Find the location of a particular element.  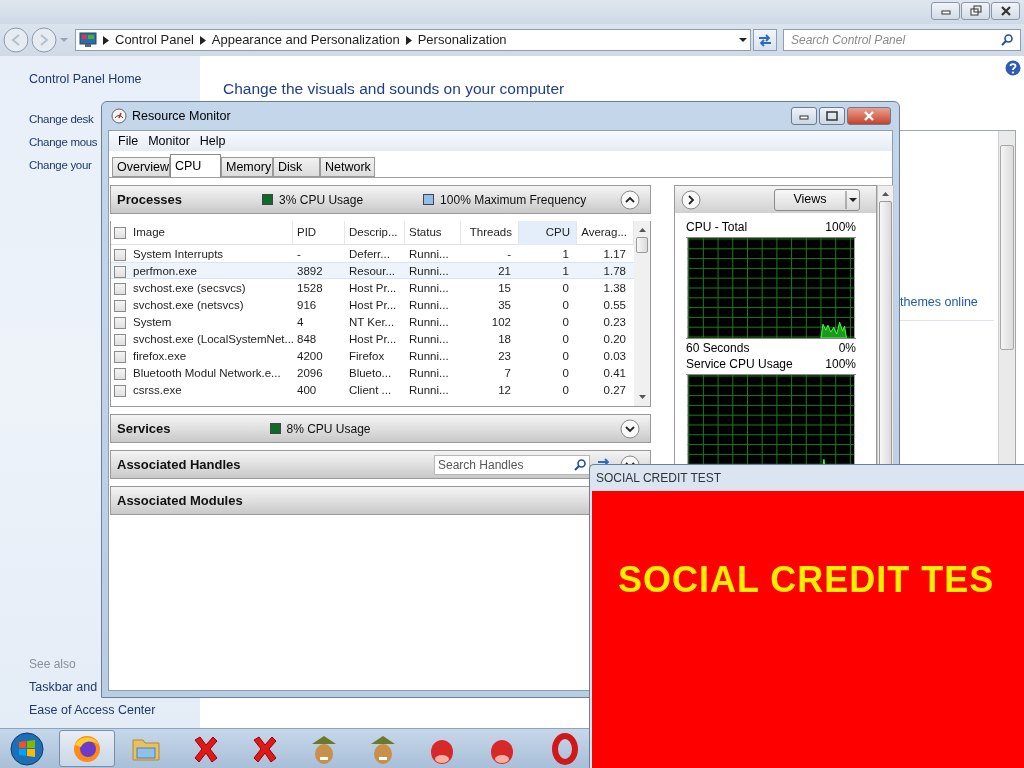

table-cell-text: 1.78 is located at coordinates (614, 271).